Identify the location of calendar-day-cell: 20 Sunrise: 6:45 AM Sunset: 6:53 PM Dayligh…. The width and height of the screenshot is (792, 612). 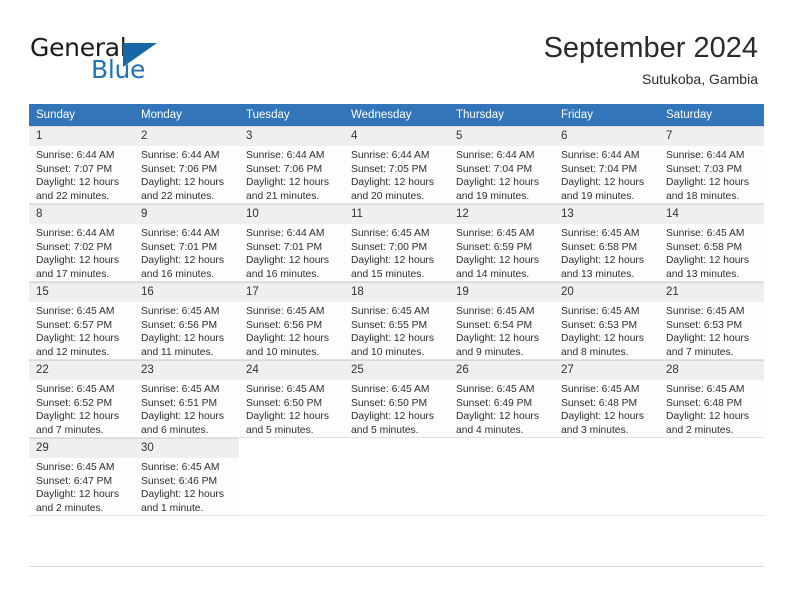
(606, 321).